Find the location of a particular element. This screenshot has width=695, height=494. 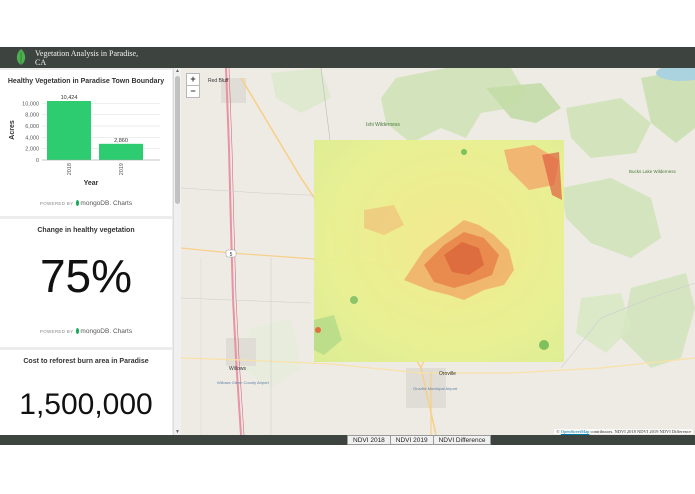

app-title: Vegetation Analysis in Paradise, CA is located at coordinates (87, 58).